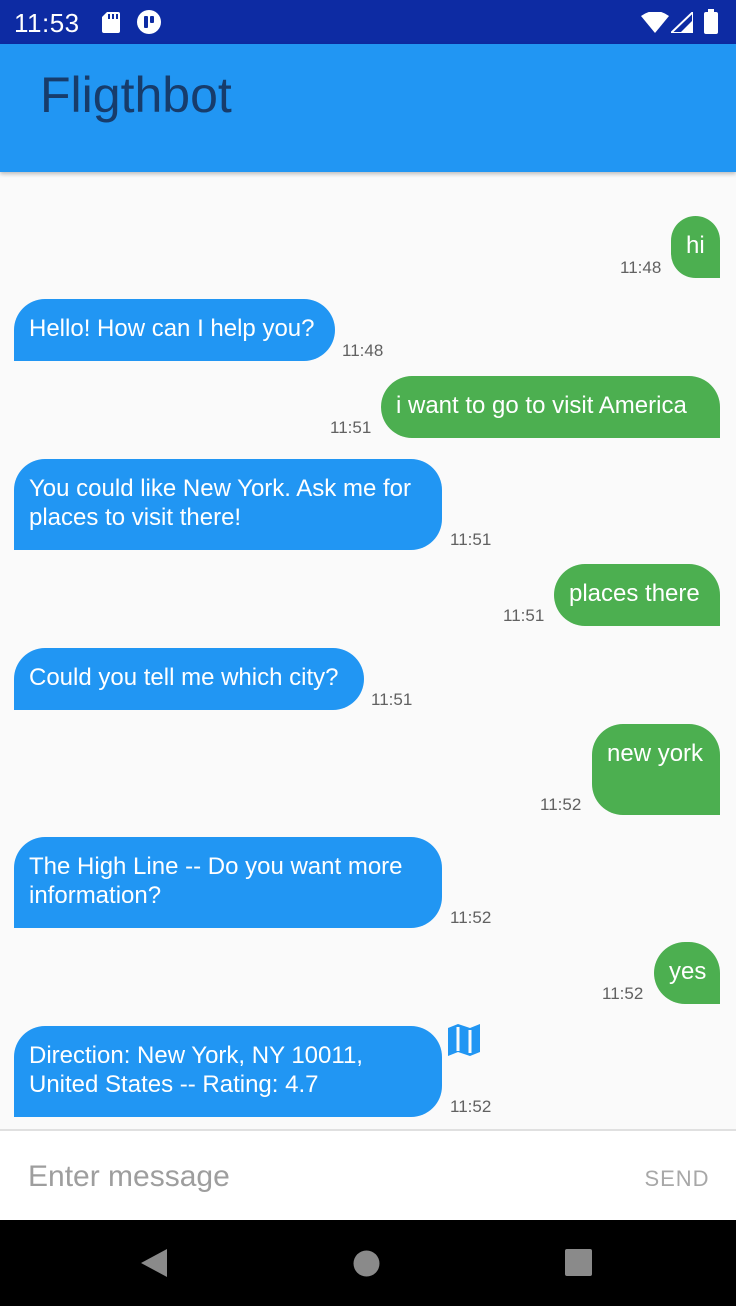  What do you see at coordinates (47, 23) in the screenshot?
I see `status-time: 11:53` at bounding box center [47, 23].